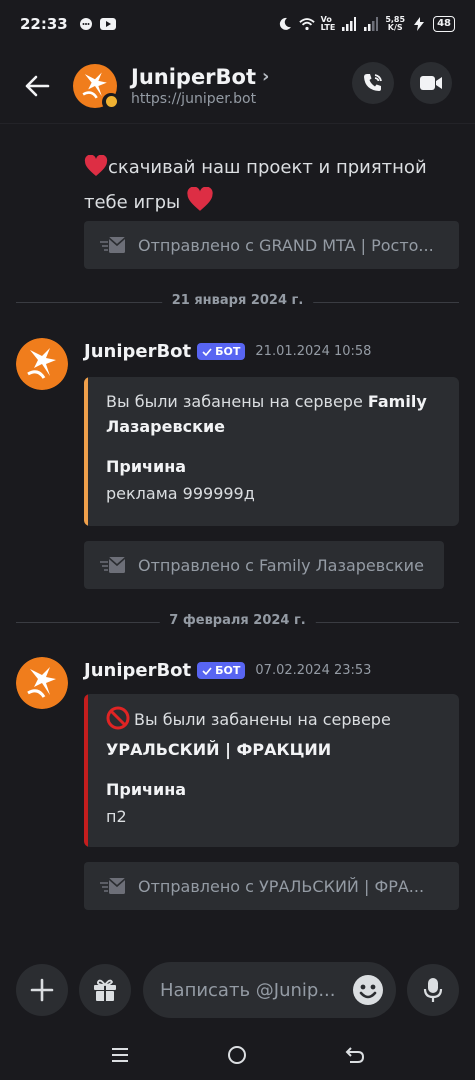  I want to click on video-camera-icon, so click(431, 83).